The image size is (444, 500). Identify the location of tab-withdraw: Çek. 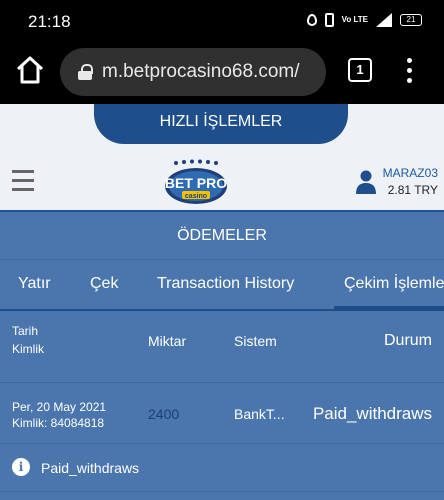
(104, 285).